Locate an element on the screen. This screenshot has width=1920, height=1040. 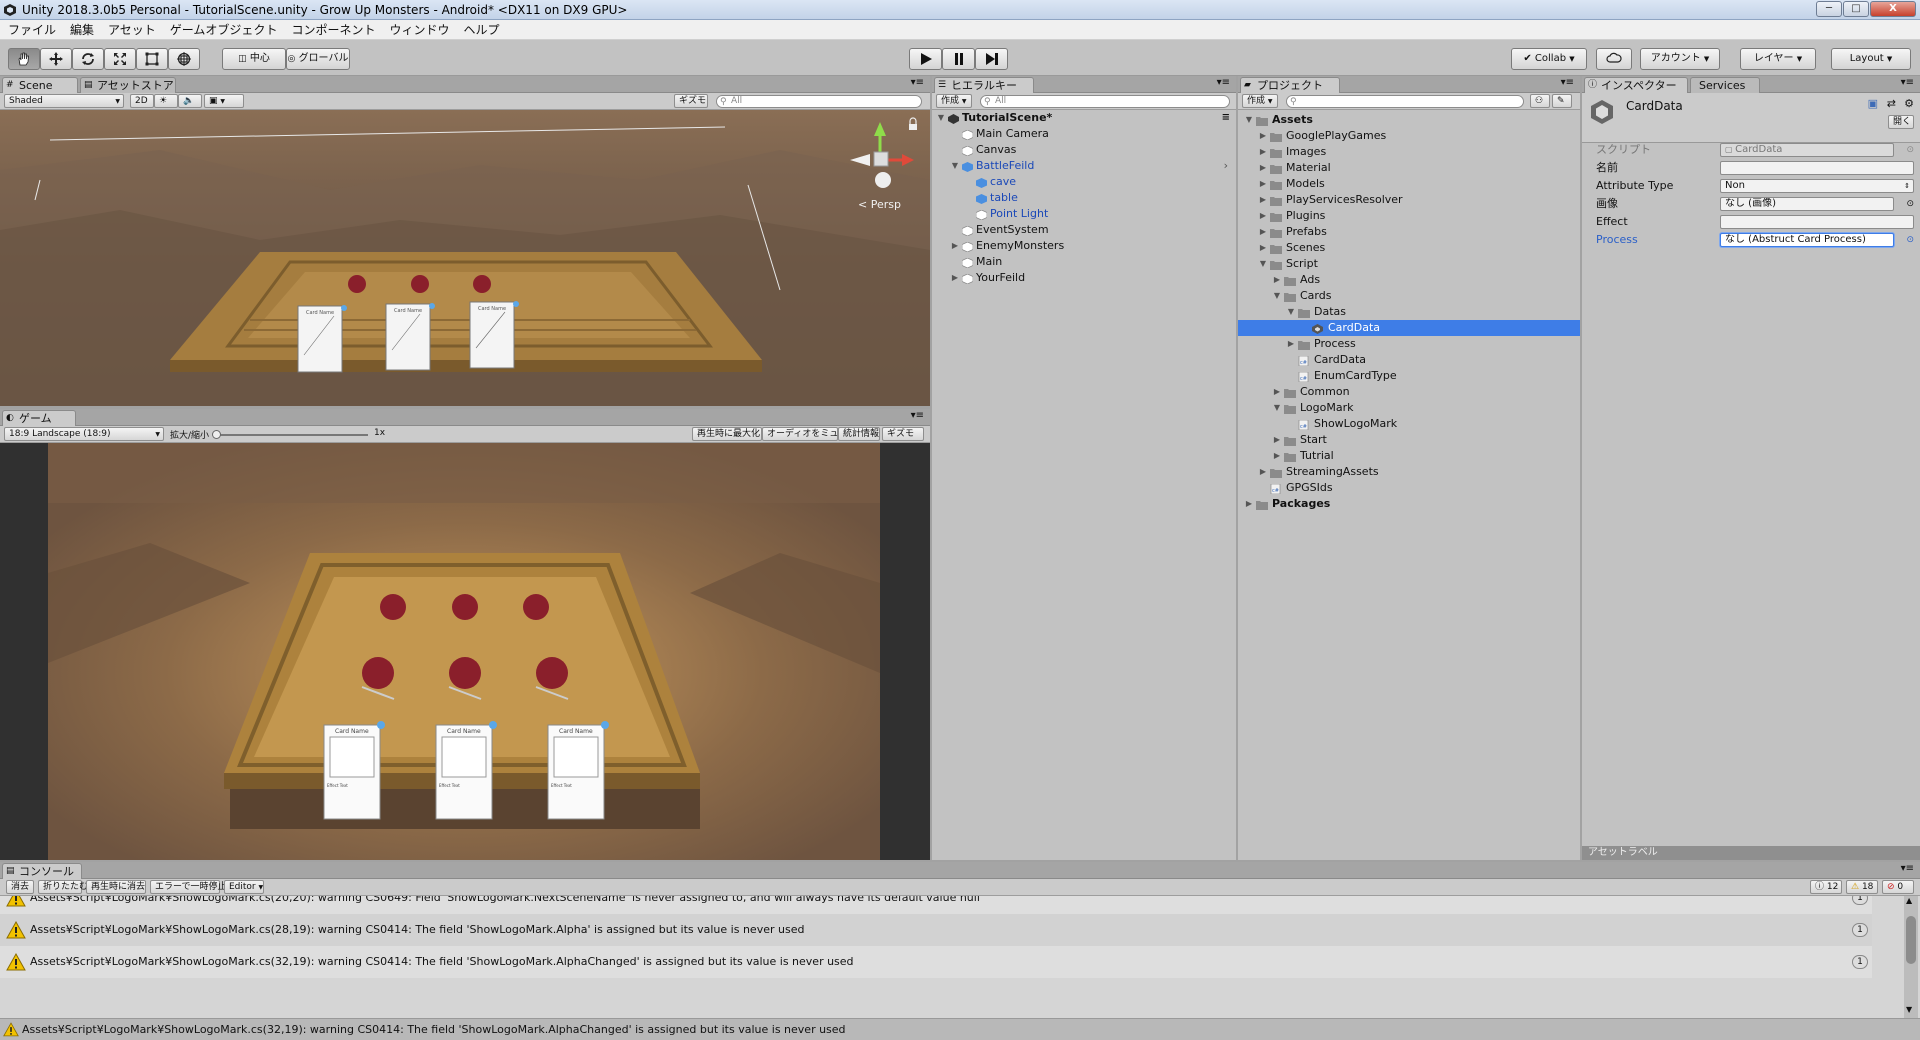
layers-dropdown: レイヤー ▼ is located at coordinates (1778, 59).